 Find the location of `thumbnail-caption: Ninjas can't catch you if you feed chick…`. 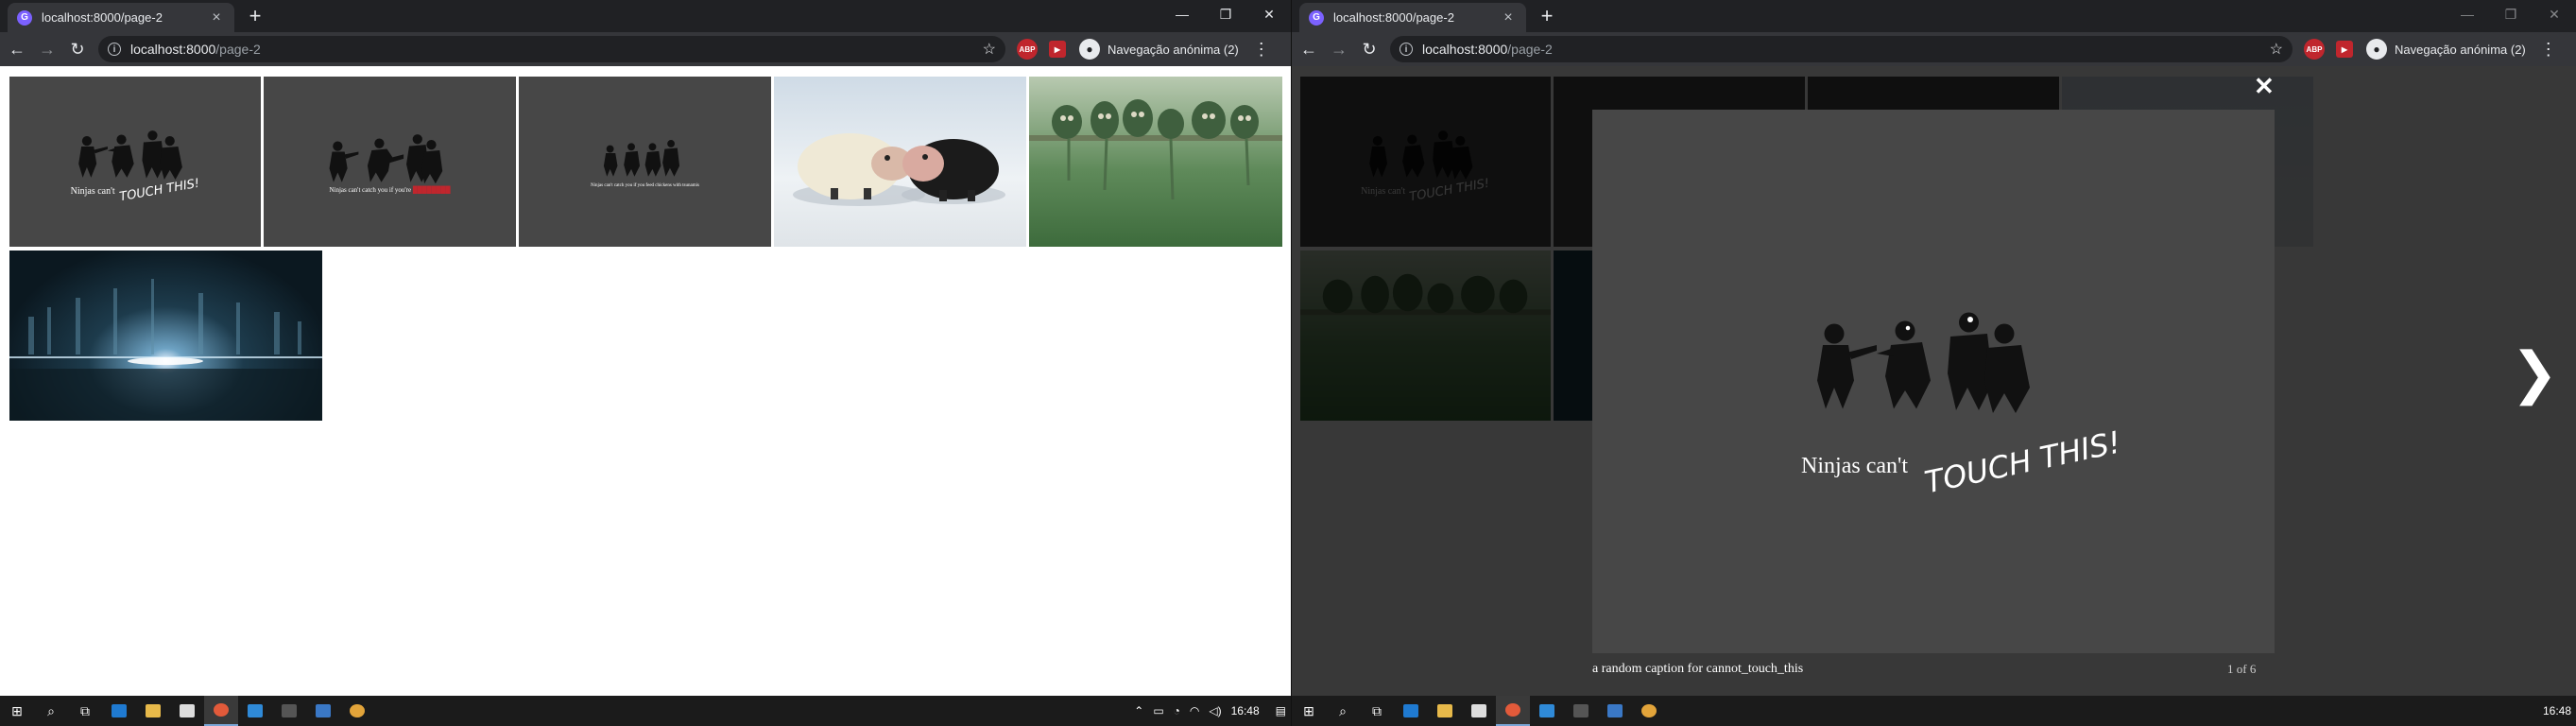

thumbnail-caption: Ninjas can't catch you if you feed chick… is located at coordinates (645, 185).